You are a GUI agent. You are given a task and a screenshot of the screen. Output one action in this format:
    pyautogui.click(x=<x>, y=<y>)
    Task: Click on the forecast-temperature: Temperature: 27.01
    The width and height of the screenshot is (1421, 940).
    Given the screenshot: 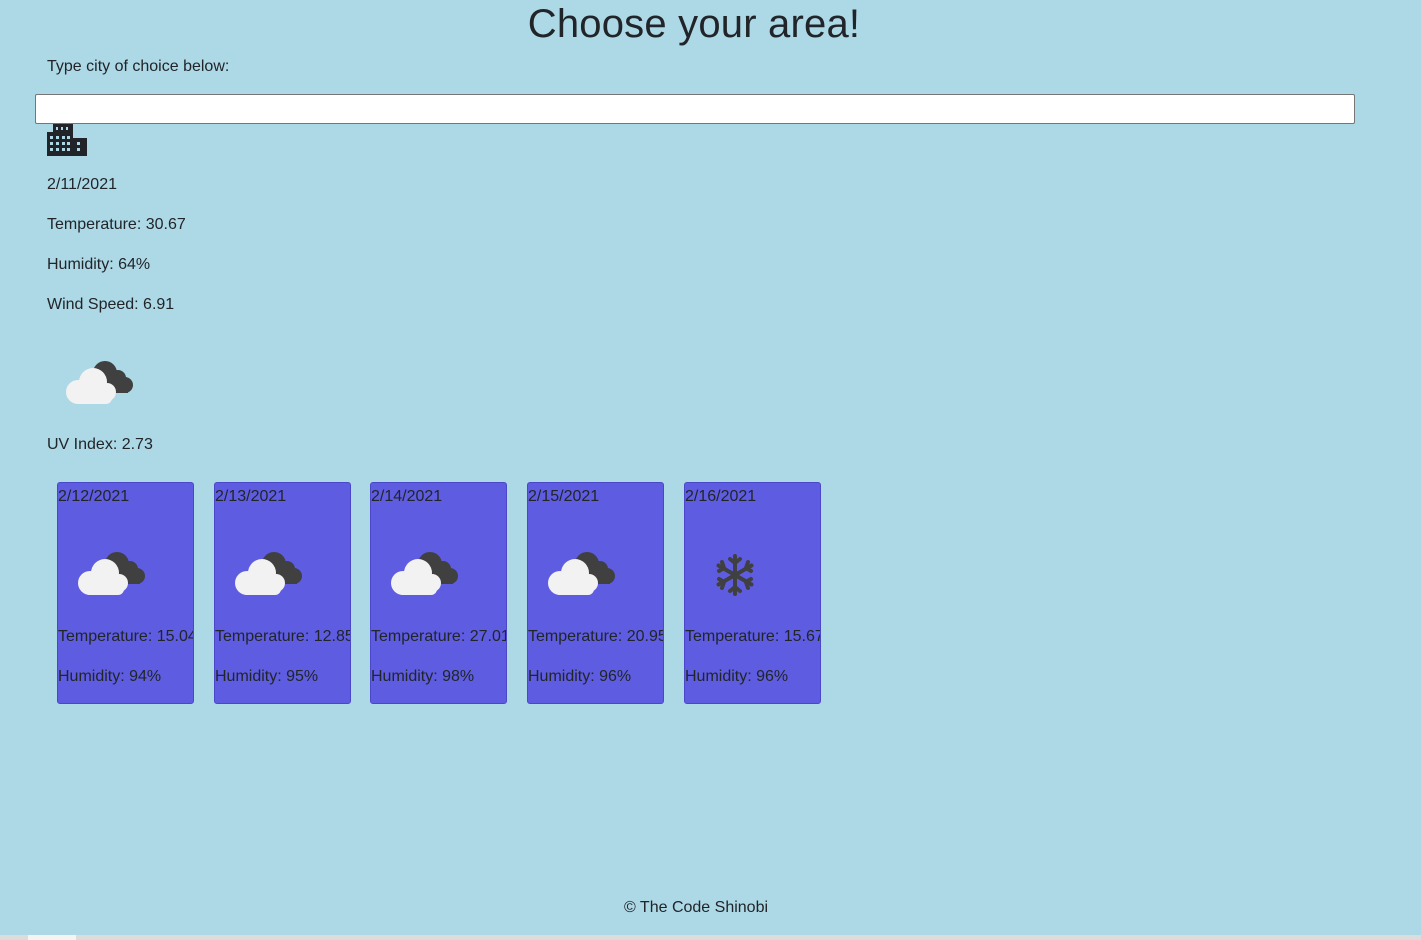 What is the action you would take?
    pyautogui.click(x=439, y=636)
    